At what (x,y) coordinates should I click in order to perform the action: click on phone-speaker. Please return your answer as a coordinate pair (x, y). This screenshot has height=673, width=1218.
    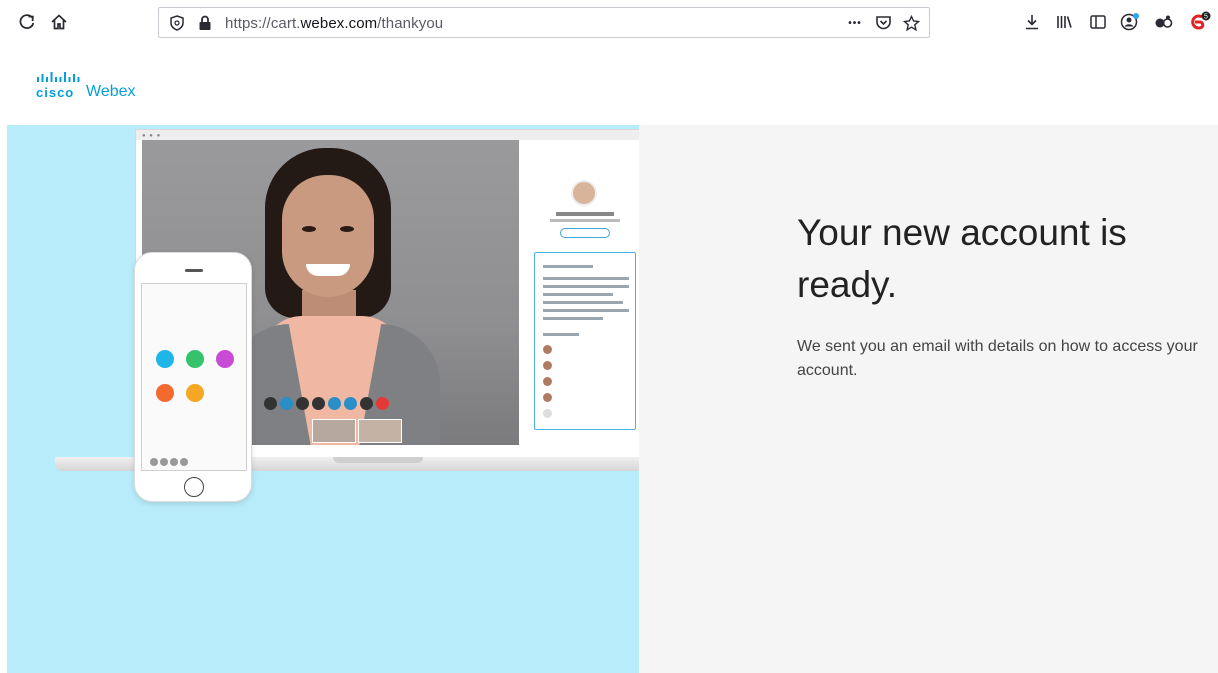
    Looking at the image, I should click on (194, 270).